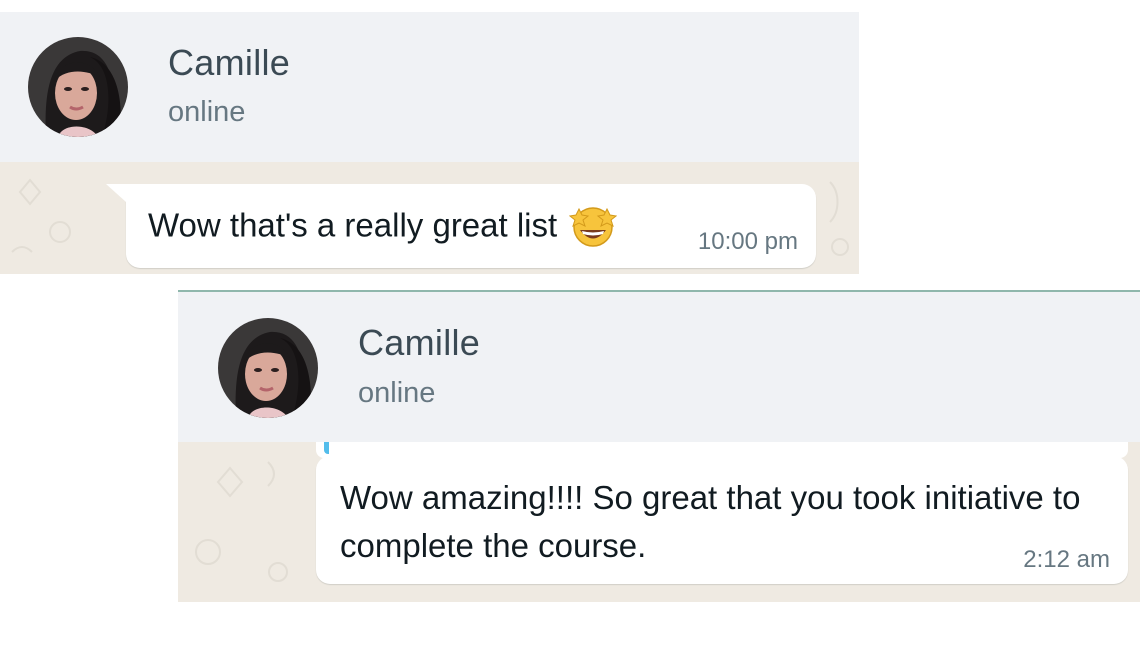 The image size is (1140, 660). I want to click on quote-accent-bar, so click(326, 448).